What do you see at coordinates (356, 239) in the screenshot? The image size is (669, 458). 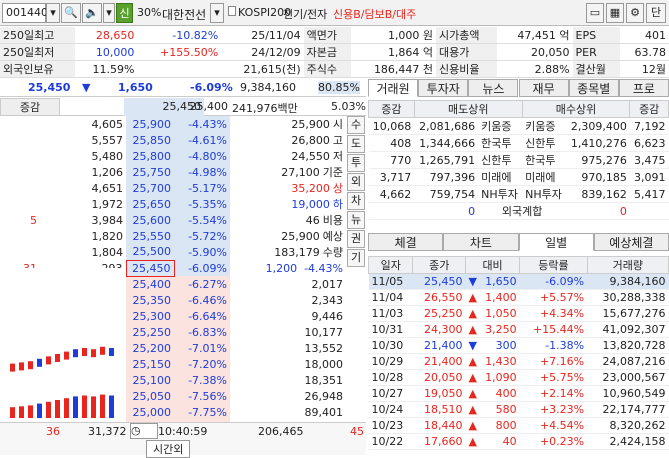 I see `side-button: 권` at bounding box center [356, 239].